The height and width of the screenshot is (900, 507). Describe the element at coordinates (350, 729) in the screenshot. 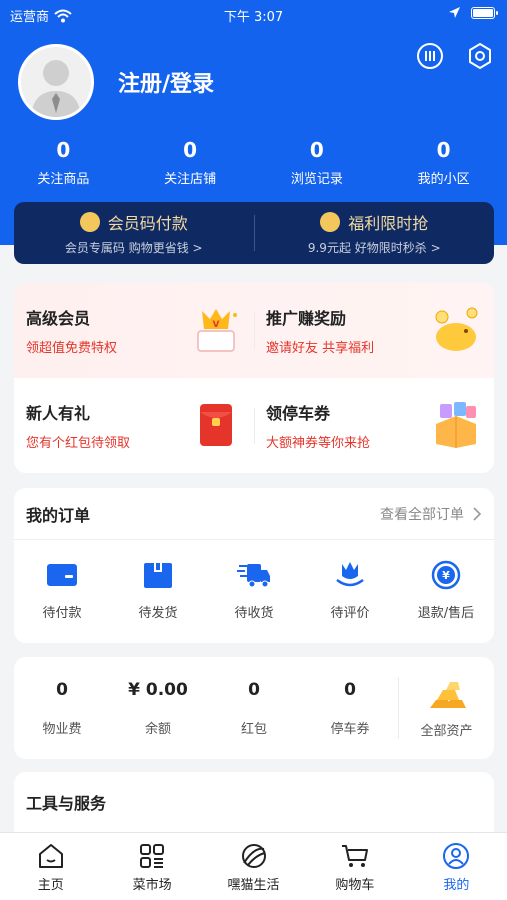

I see `asset-label: 停车券` at that location.